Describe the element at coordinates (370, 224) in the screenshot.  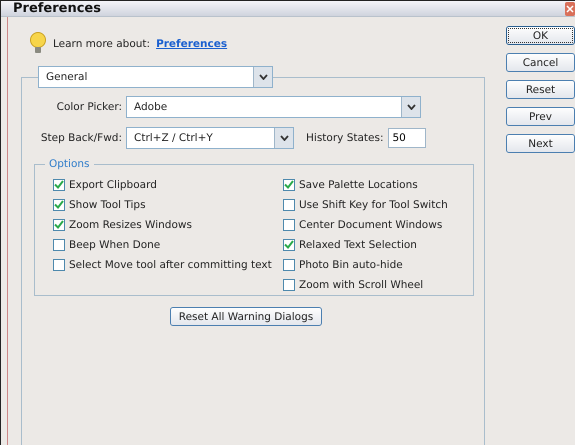
I see `checkbox-label: Center Document Windows` at that location.